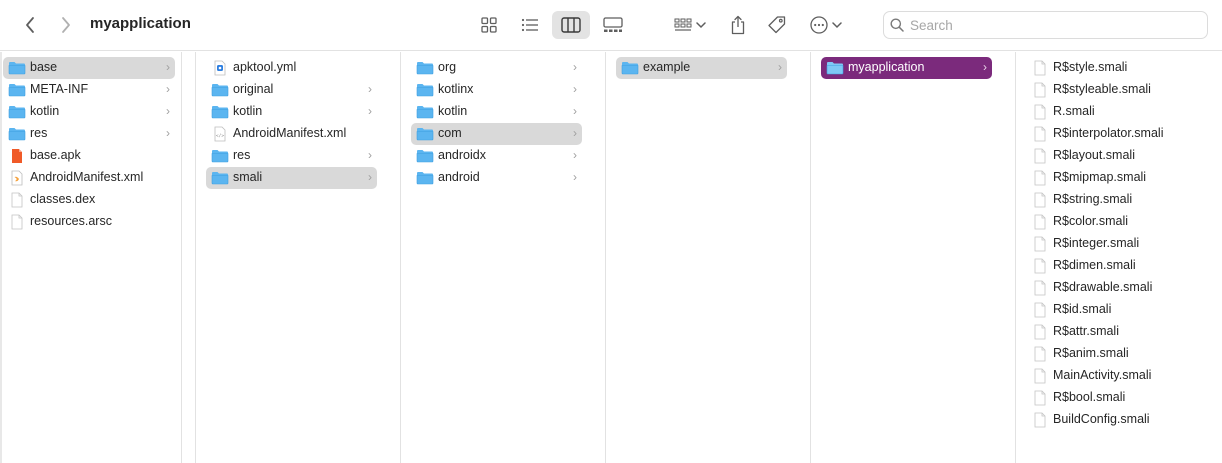 Image resolution: width=1222 pixels, height=463 pixels. I want to click on file-item-resources-arsc: resources.arsc, so click(89, 222).